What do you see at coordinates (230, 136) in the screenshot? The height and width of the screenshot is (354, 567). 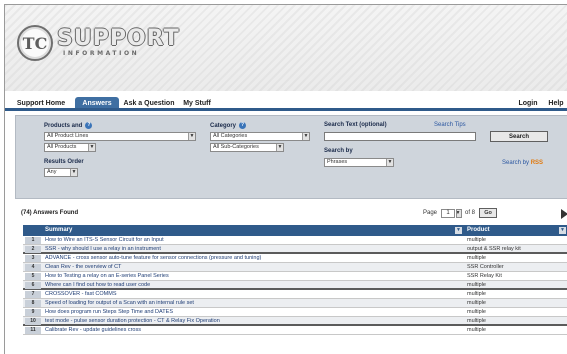 I see `category-value: All Categories` at bounding box center [230, 136].